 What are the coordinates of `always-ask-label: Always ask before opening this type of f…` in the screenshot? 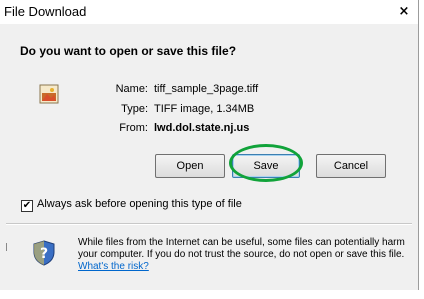 It's located at (139, 204).